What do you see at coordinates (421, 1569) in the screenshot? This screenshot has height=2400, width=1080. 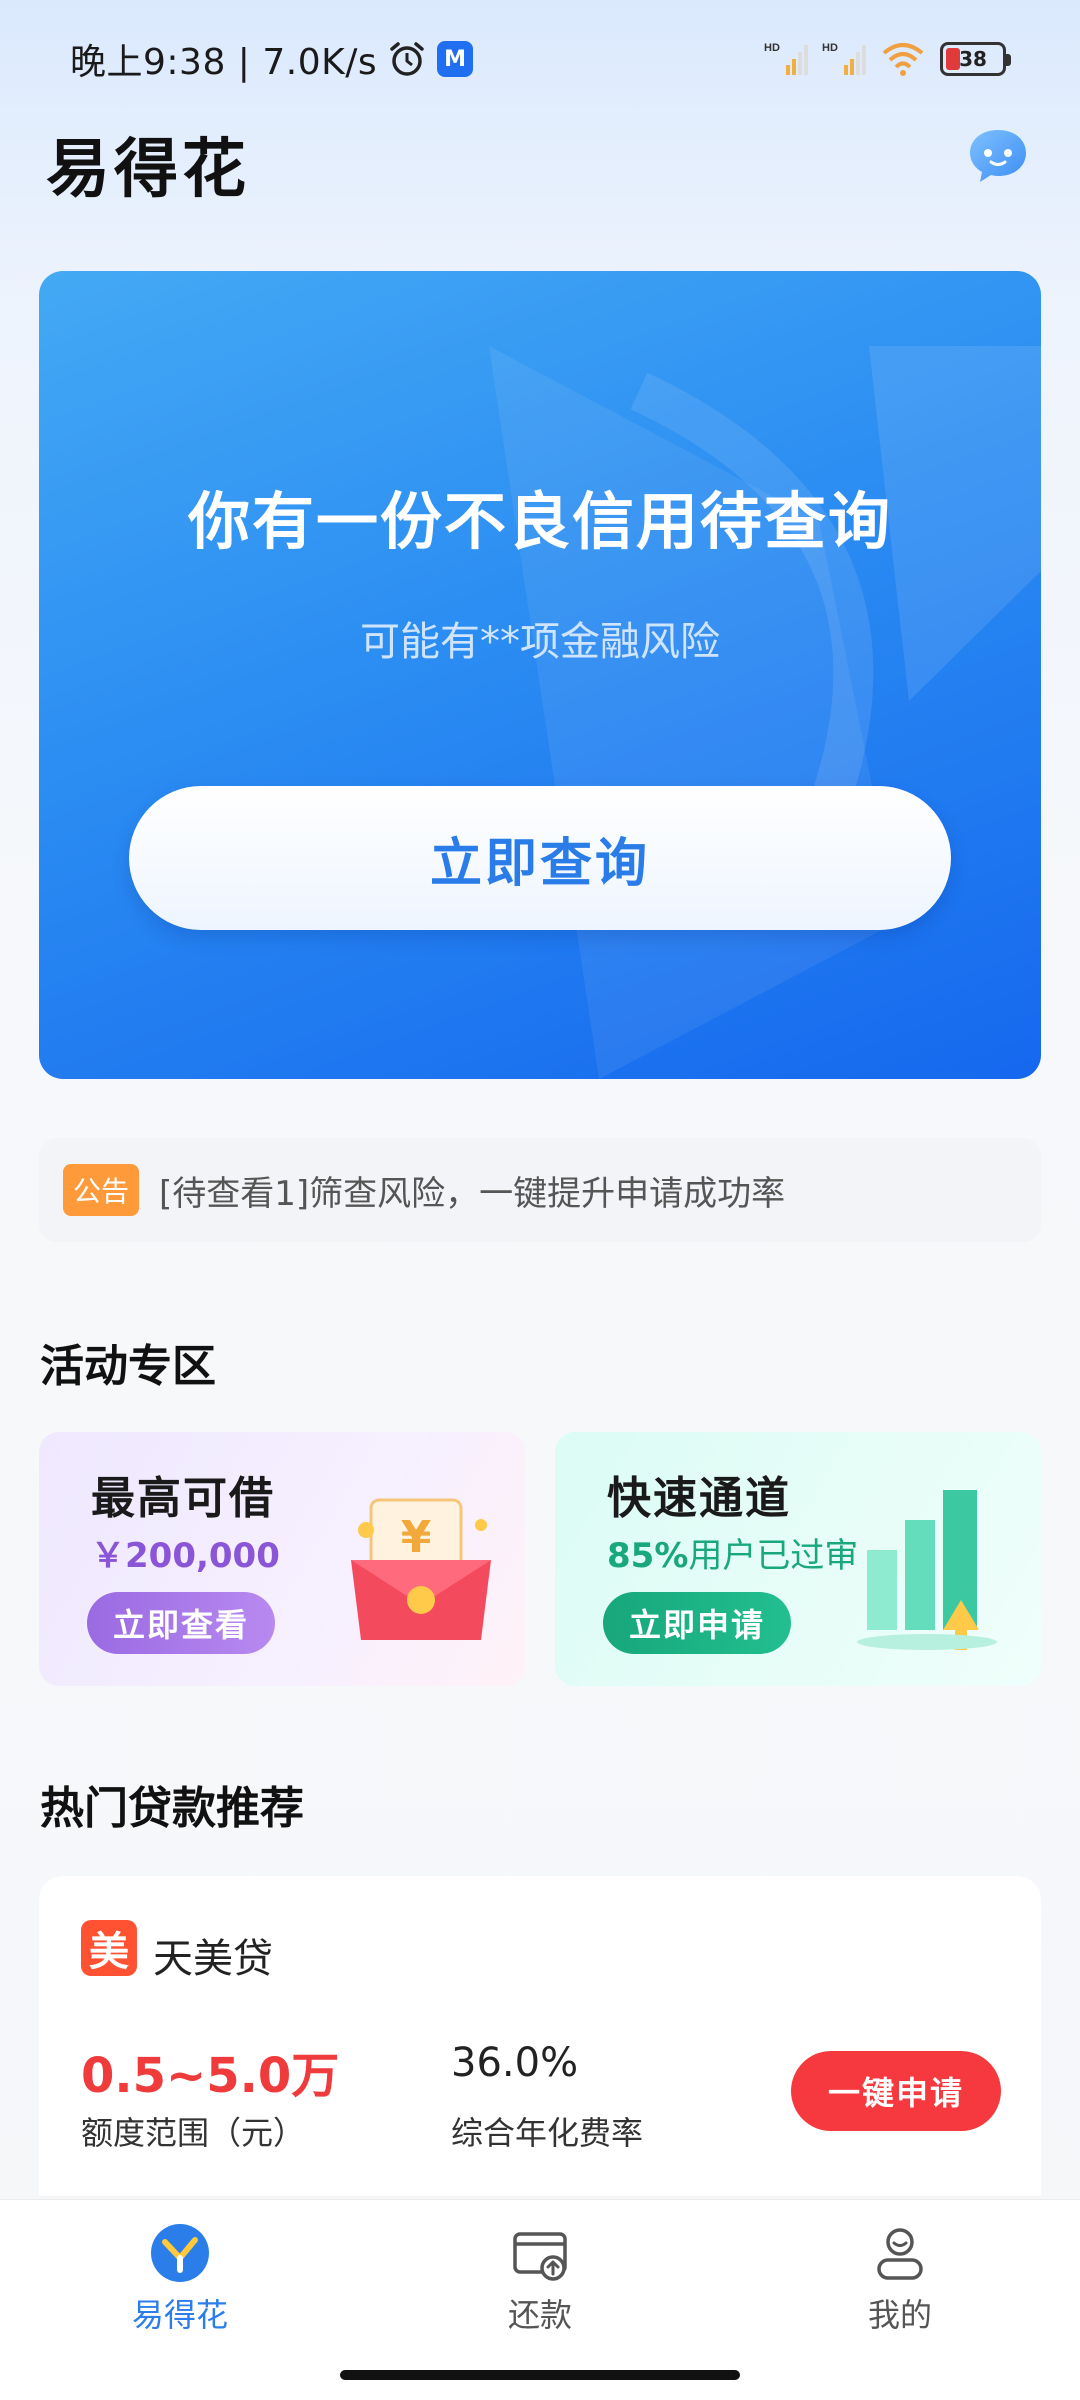 I see `red-envelope-icon: ¥` at bounding box center [421, 1569].